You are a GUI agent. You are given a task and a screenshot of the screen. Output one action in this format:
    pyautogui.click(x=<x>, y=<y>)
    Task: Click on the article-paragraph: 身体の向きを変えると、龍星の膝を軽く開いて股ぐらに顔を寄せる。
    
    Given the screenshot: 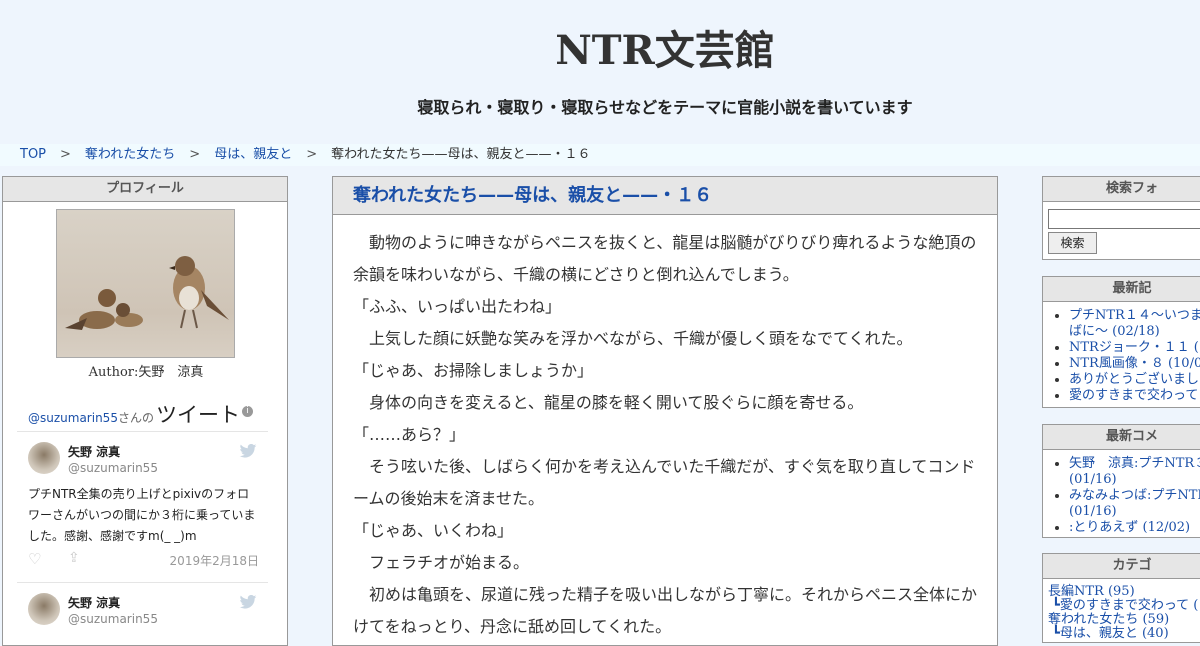 What is the action you would take?
    pyautogui.click(x=608, y=402)
    